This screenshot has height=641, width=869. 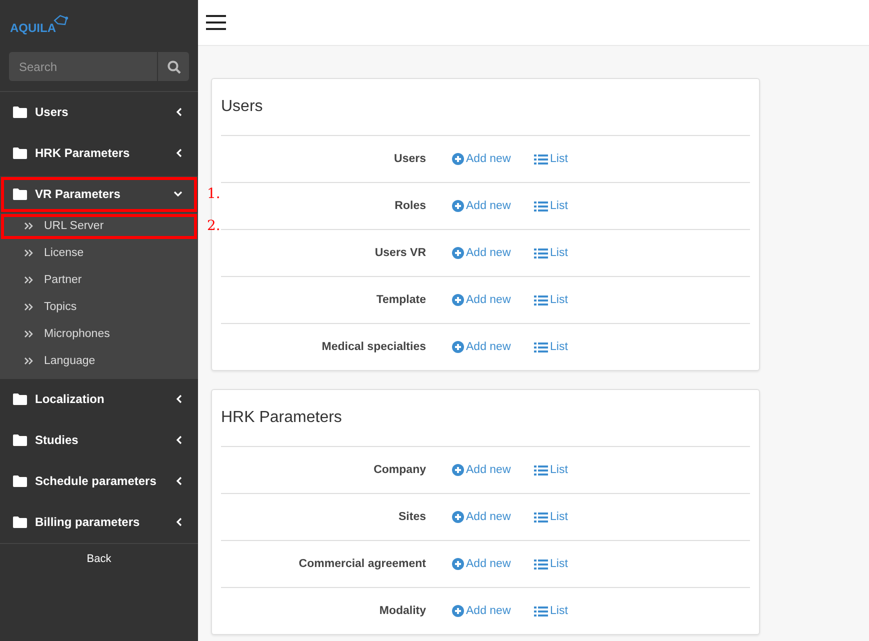 What do you see at coordinates (399, 470) in the screenshot?
I see `row-label: Company` at bounding box center [399, 470].